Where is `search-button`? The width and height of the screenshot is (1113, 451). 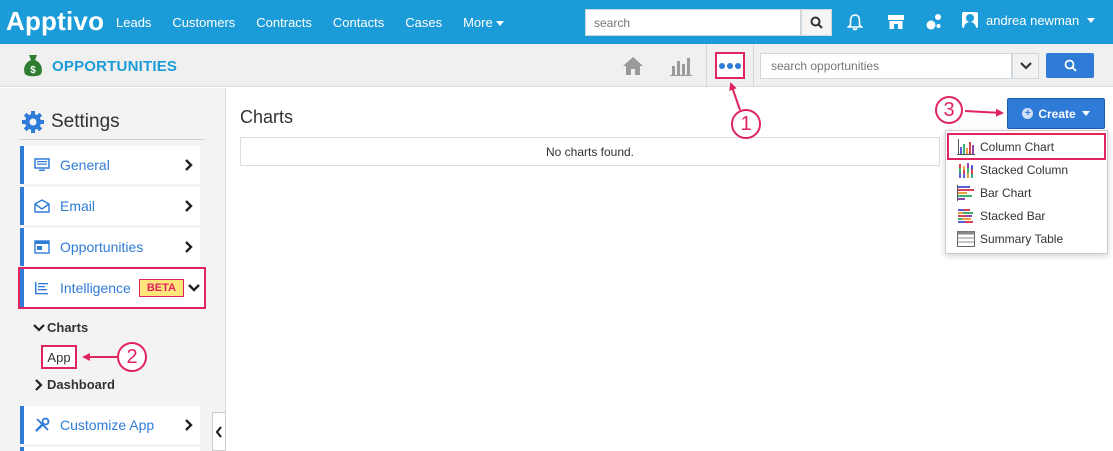
search-button is located at coordinates (816, 22).